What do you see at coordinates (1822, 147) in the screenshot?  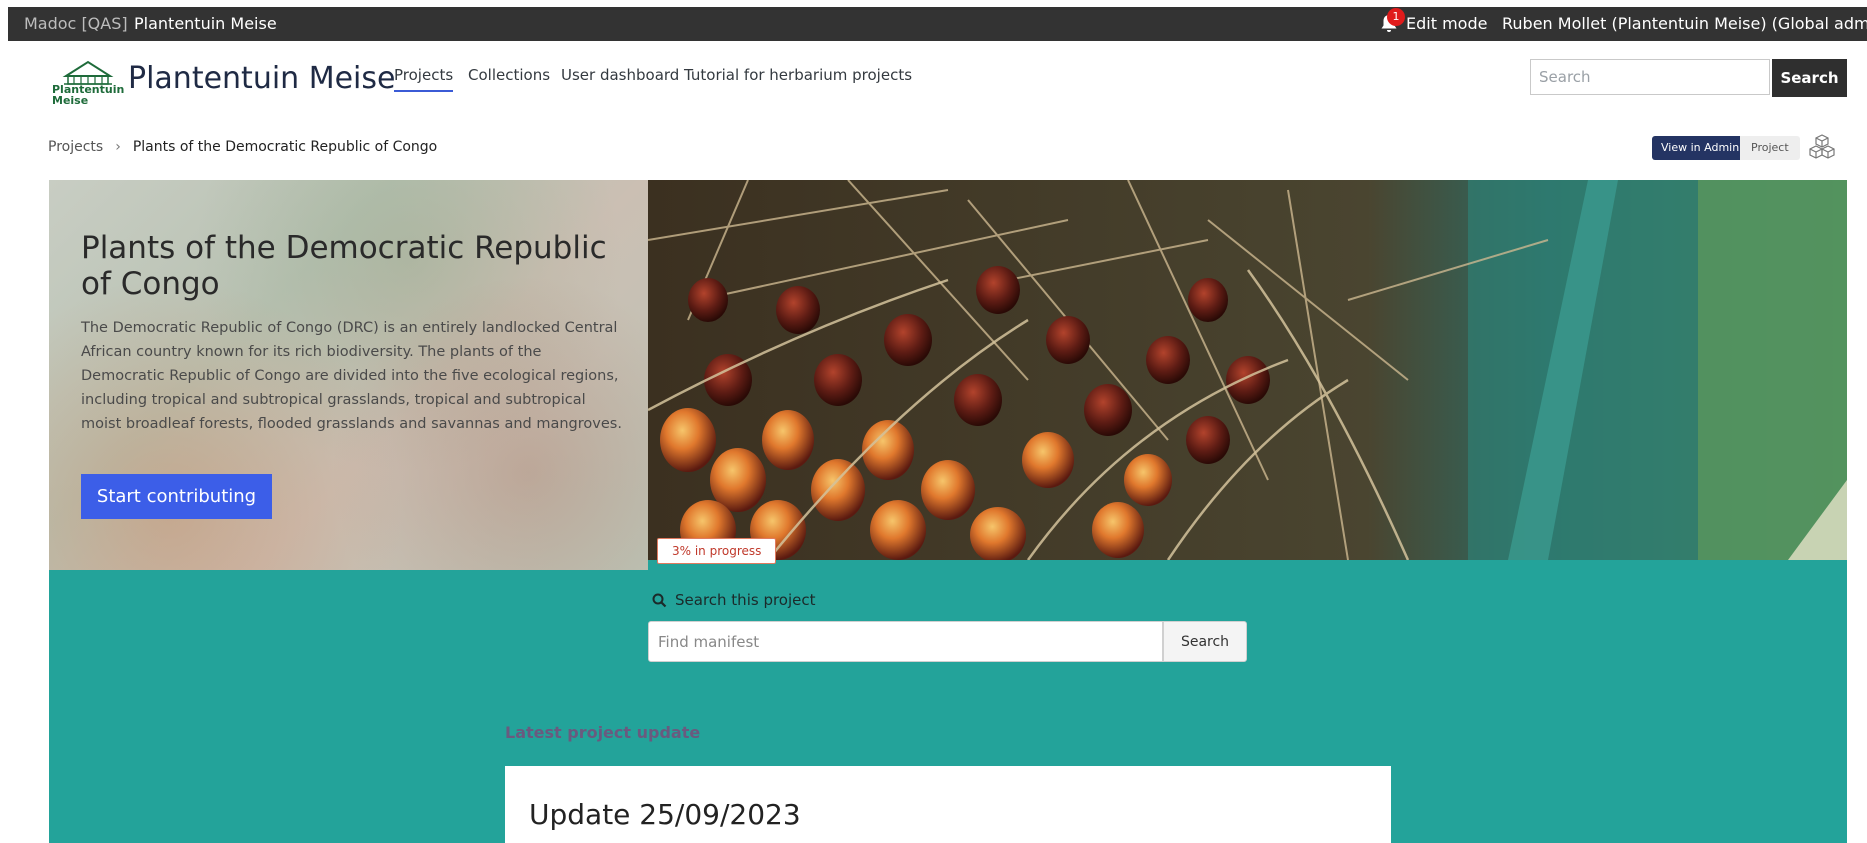 I see `cubes-icon` at bounding box center [1822, 147].